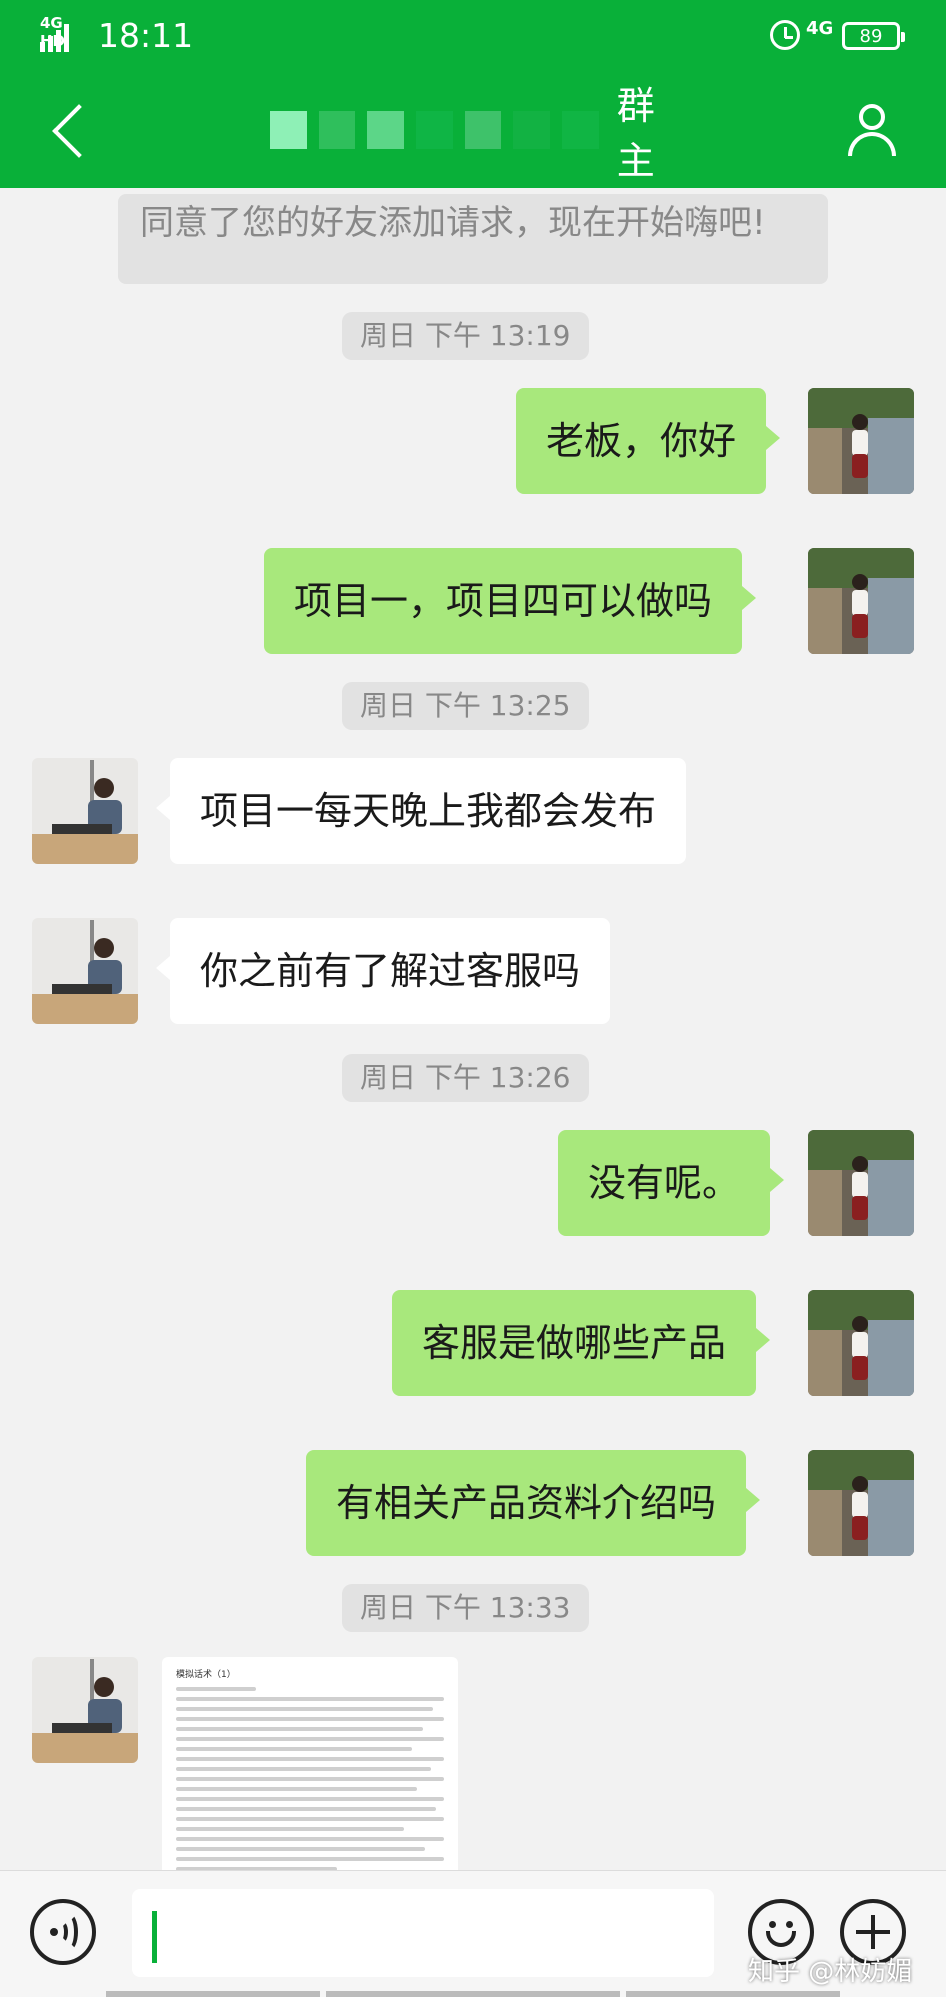 The width and height of the screenshot is (946, 1997). Describe the element at coordinates (63, 1932) in the screenshot. I see `voice-icon` at that location.